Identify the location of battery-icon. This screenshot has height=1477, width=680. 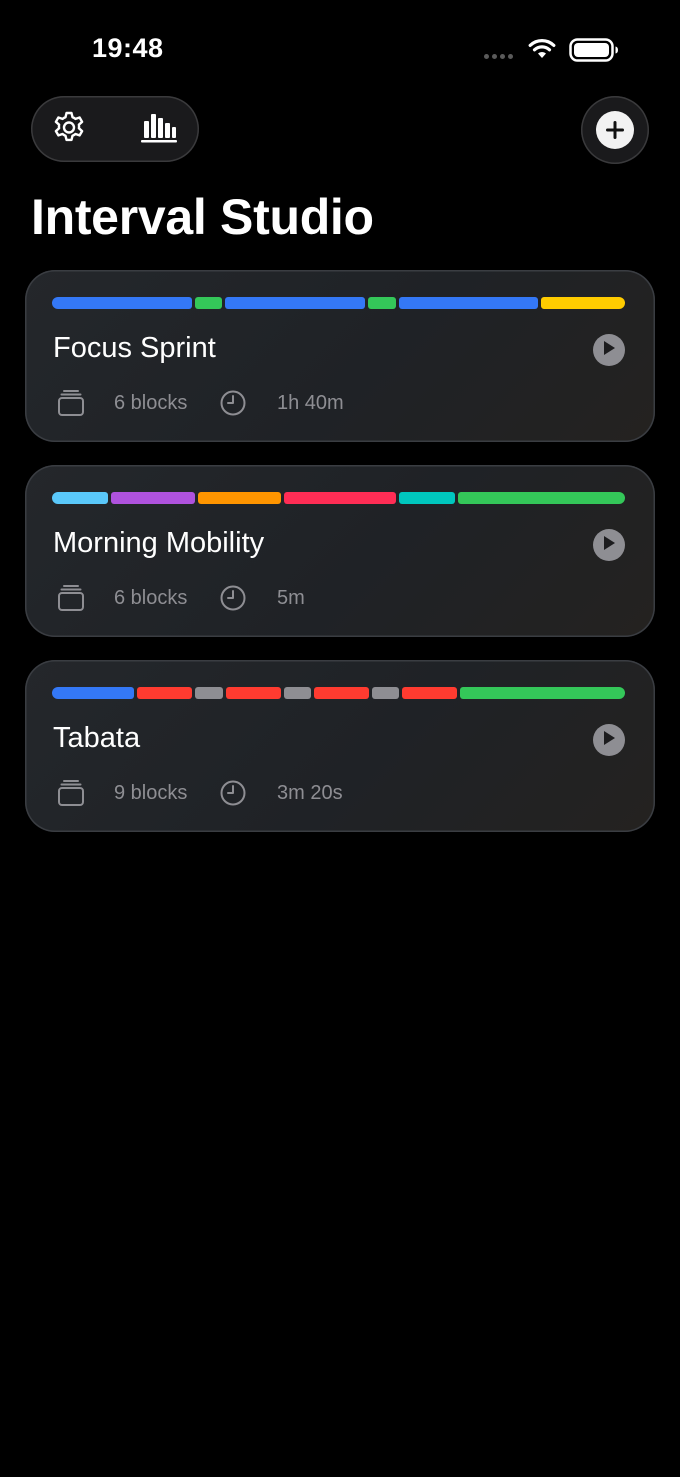
(594, 52).